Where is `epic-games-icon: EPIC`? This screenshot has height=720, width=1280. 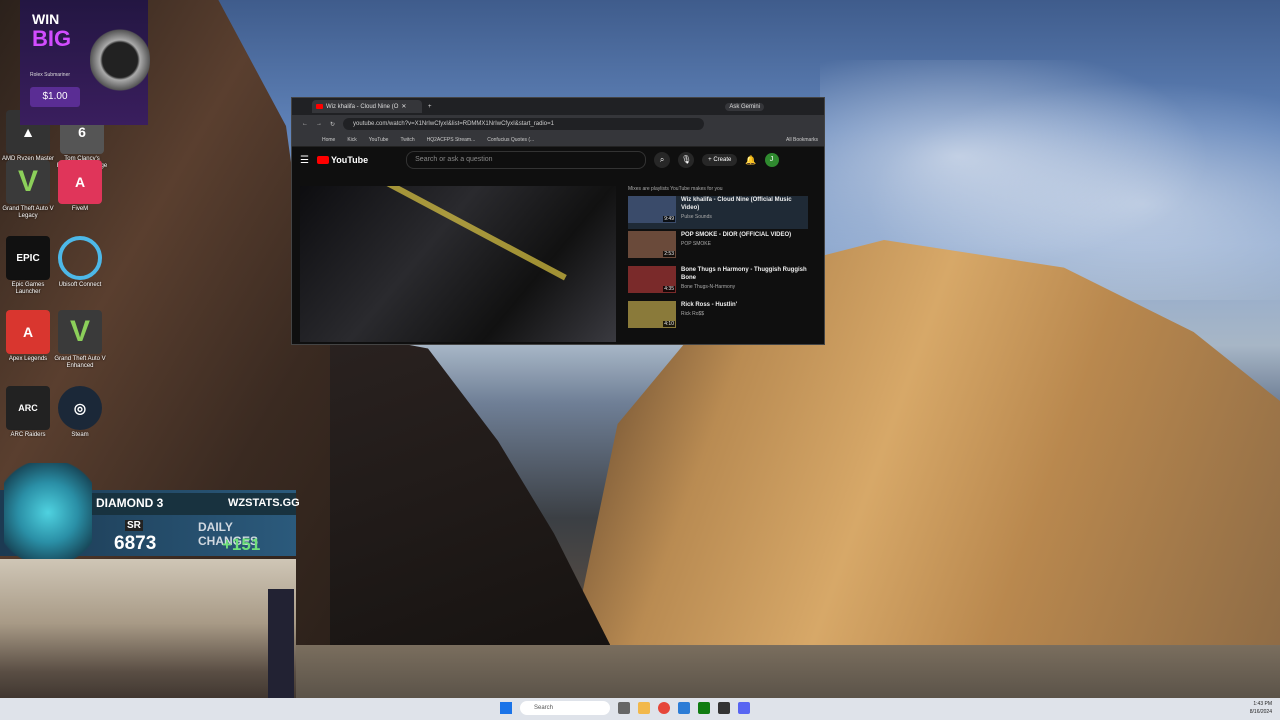 epic-games-icon: EPIC is located at coordinates (28, 258).